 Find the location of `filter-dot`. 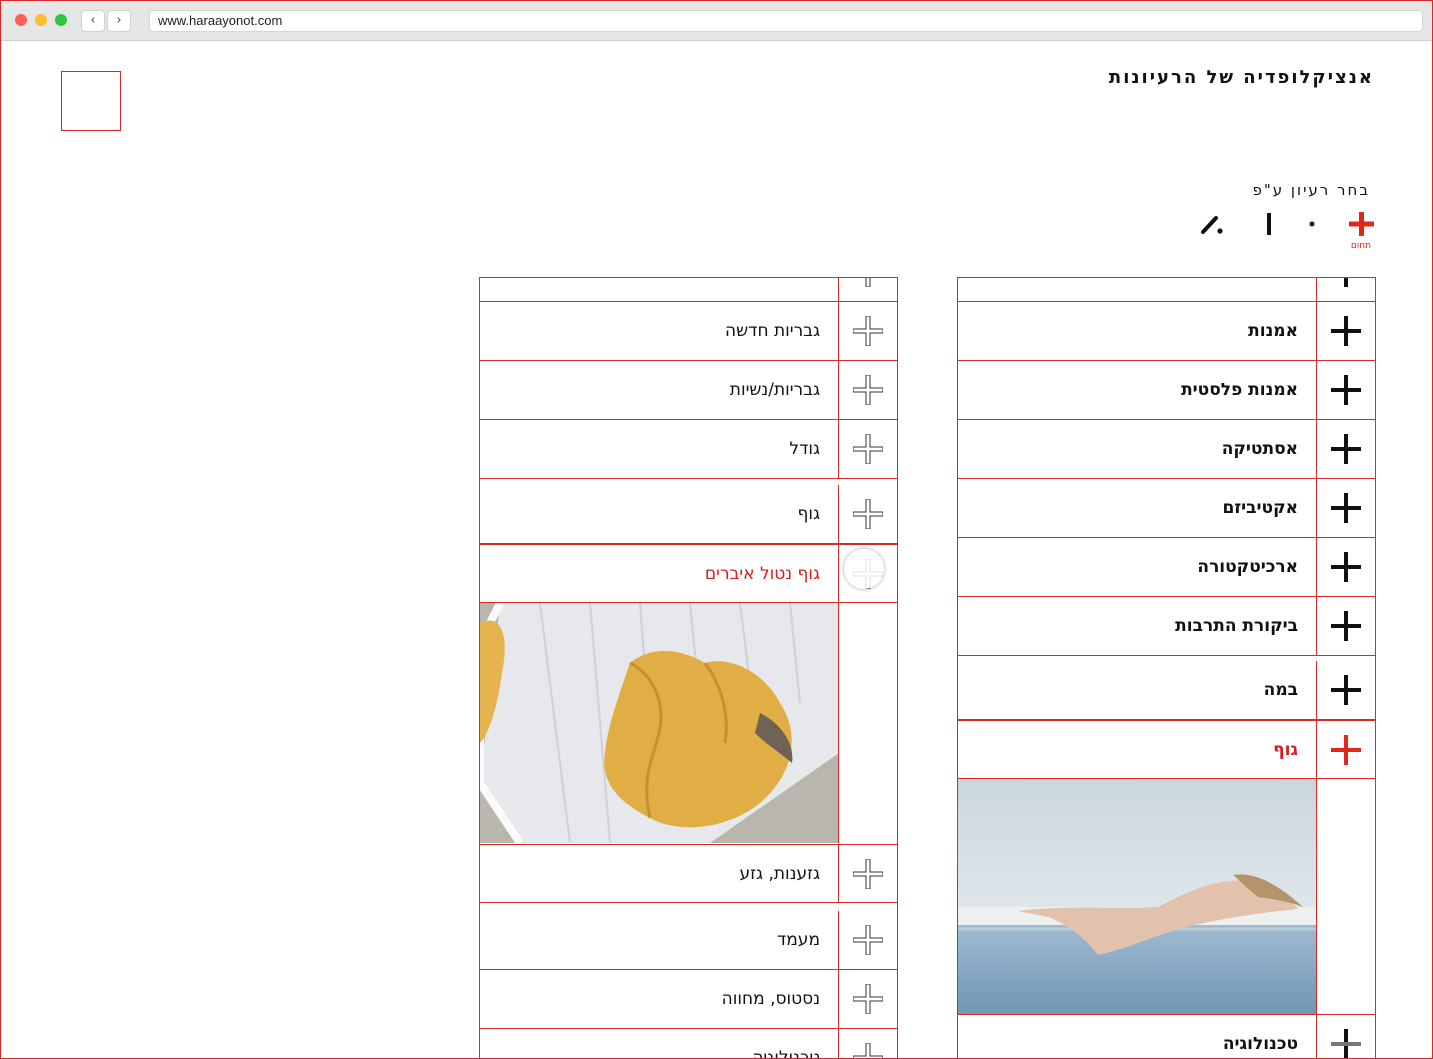

filter-dot is located at coordinates (1312, 229).